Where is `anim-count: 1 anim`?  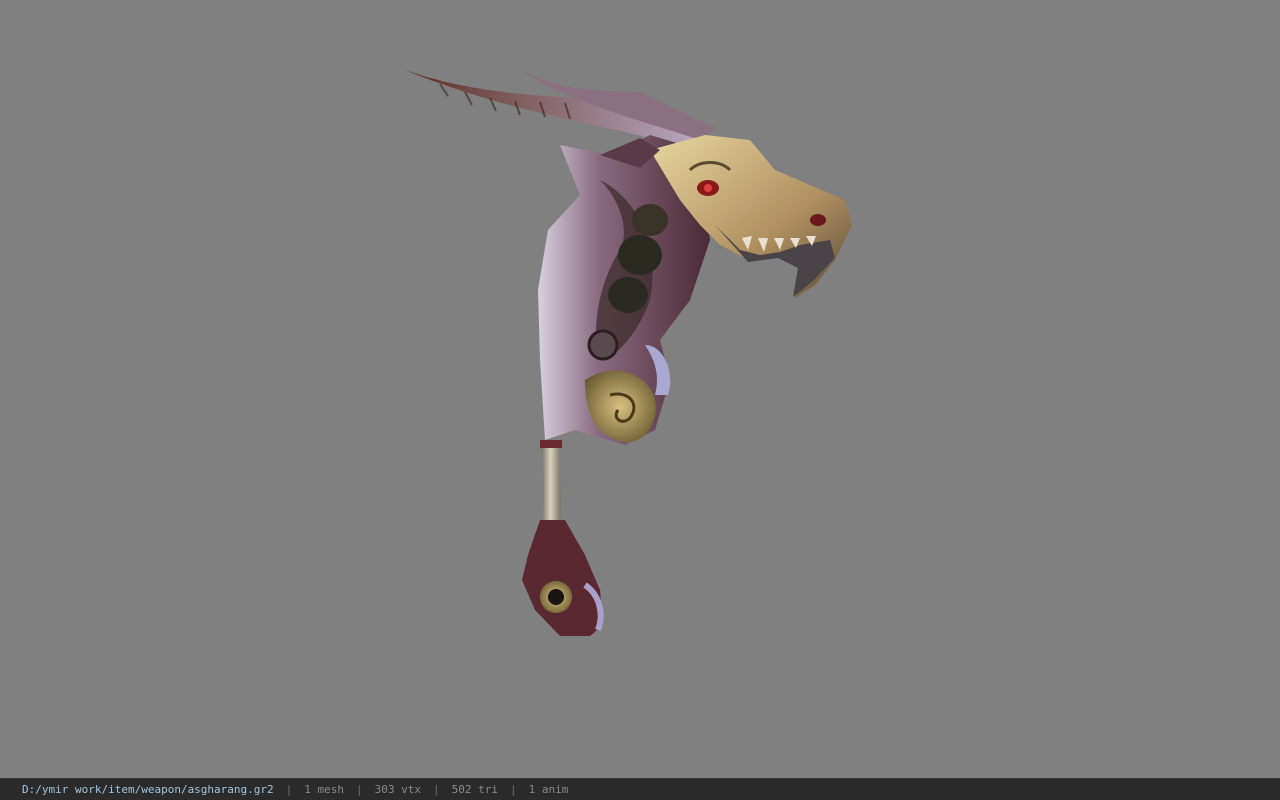 anim-count: 1 anim is located at coordinates (548, 789).